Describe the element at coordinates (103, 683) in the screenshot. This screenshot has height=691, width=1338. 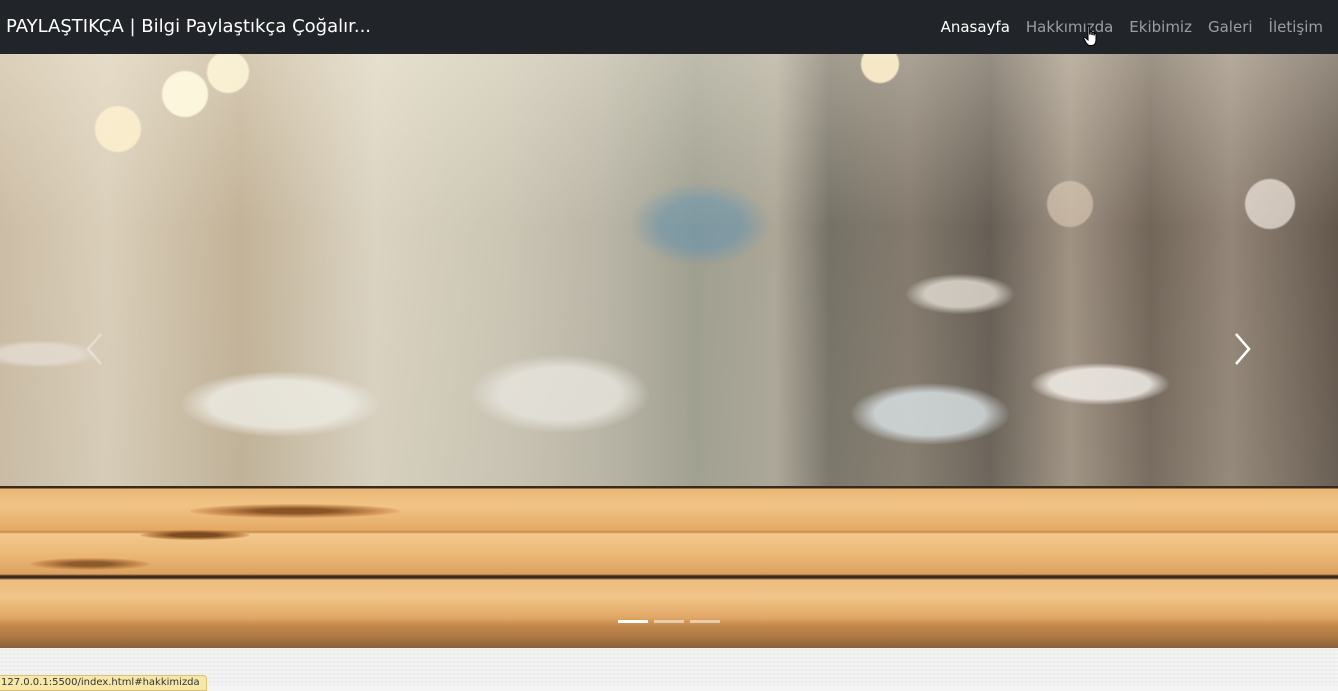
I see `browser-status-url: 127.0.0.1:5500/index.html#hakkimizda` at that location.